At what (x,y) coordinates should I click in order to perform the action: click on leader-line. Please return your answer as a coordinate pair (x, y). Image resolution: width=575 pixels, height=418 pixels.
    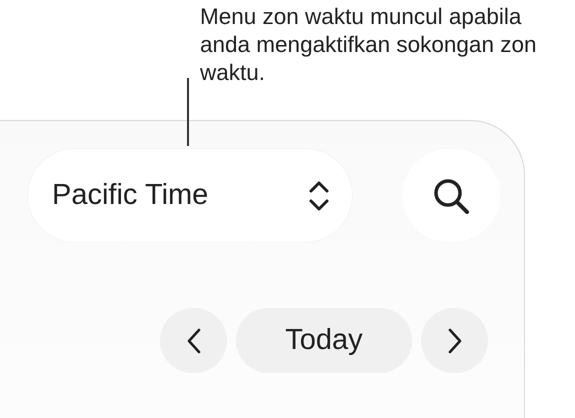
    Looking at the image, I should click on (187, 112).